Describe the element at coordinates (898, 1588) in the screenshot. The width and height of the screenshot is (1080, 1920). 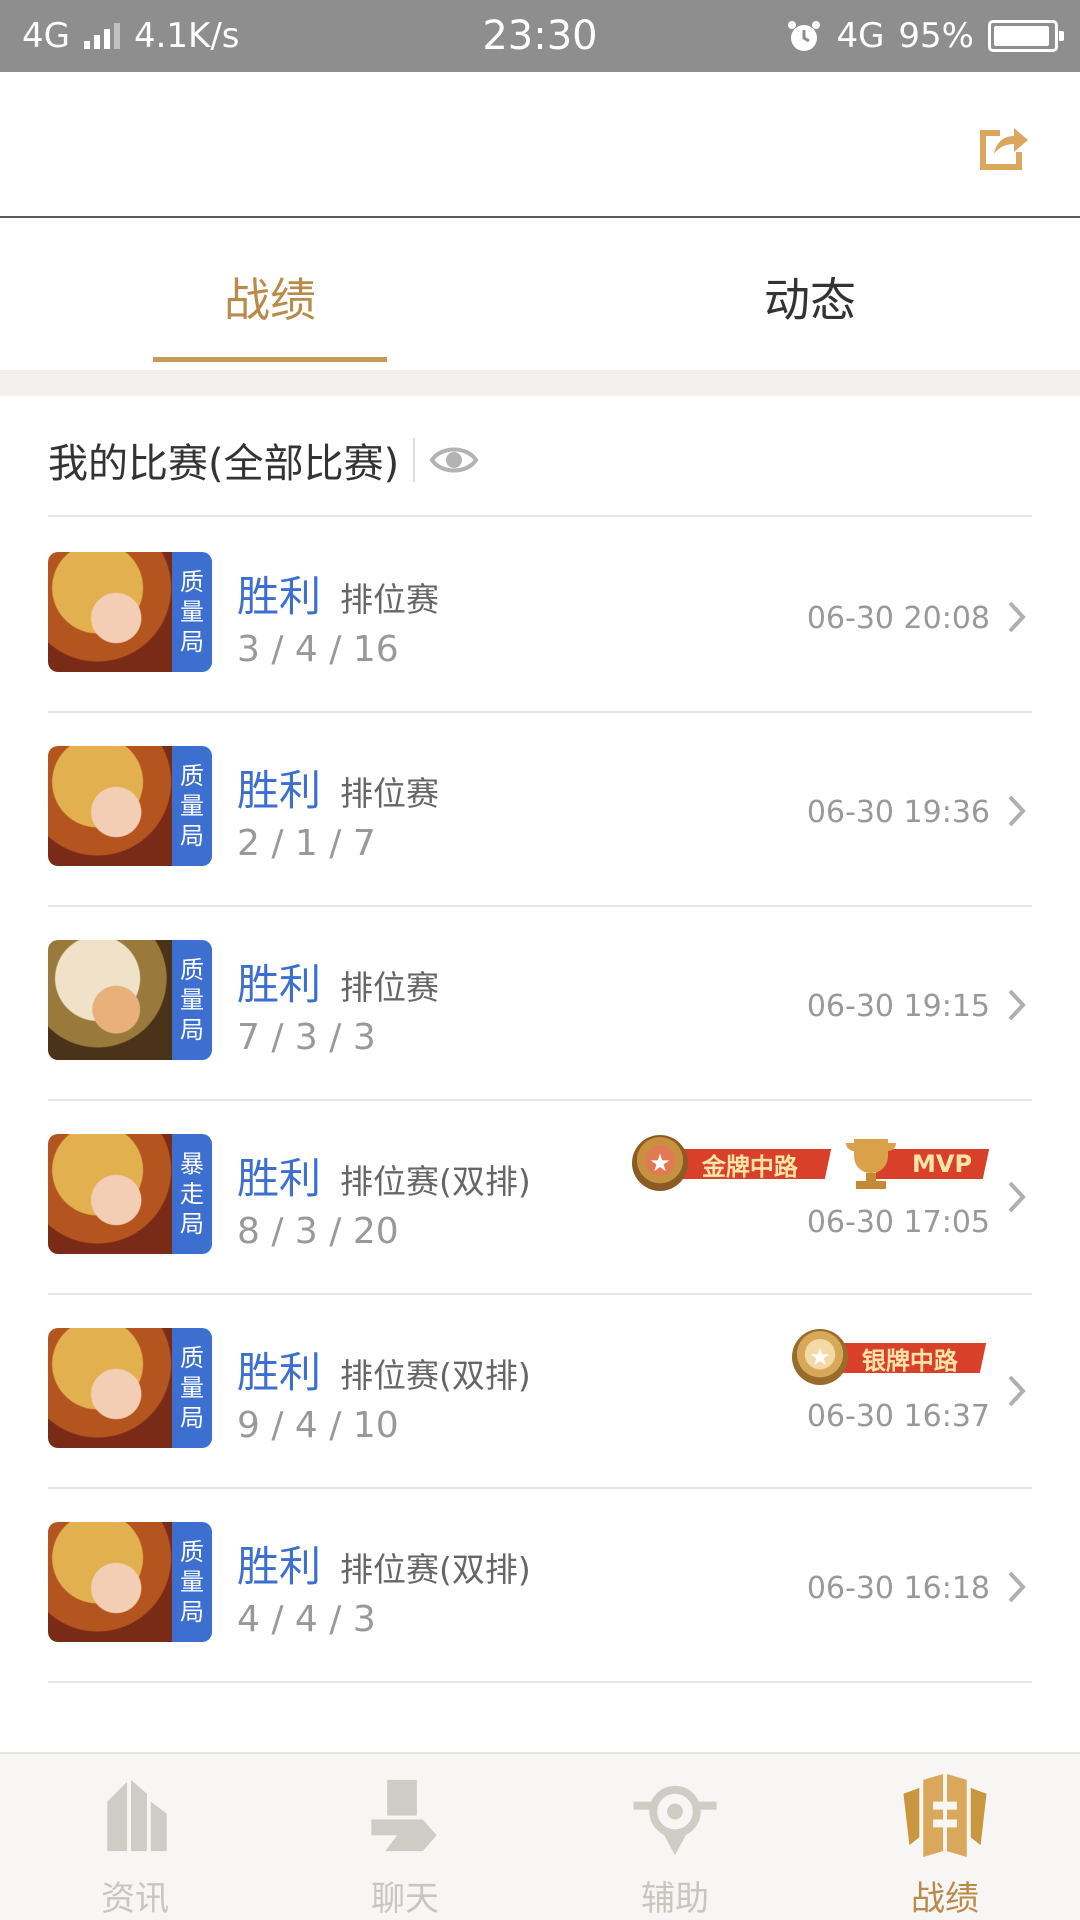
I see `match-time: 06-30 16:18` at that location.